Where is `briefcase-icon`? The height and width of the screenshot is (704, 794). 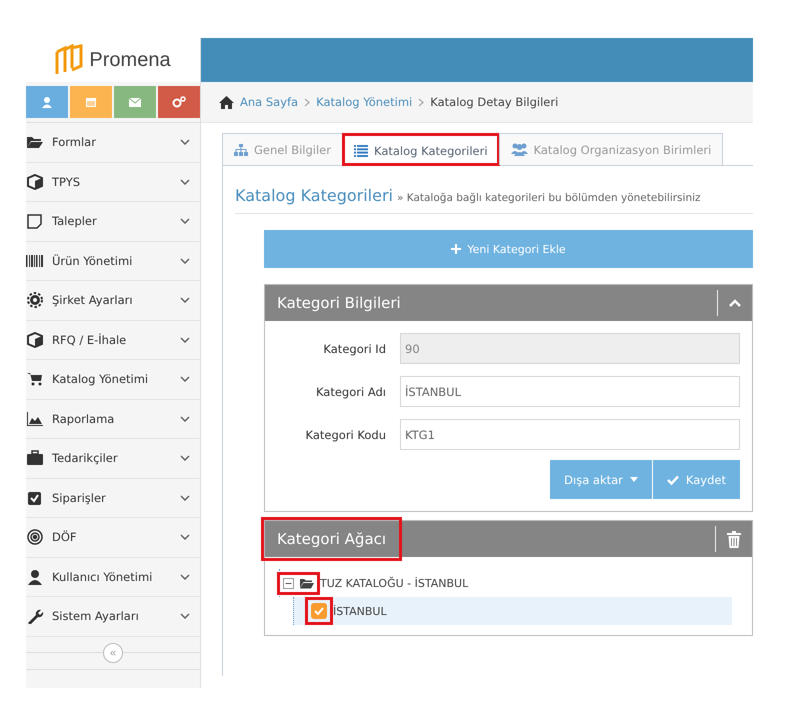
briefcase-icon is located at coordinates (35, 458).